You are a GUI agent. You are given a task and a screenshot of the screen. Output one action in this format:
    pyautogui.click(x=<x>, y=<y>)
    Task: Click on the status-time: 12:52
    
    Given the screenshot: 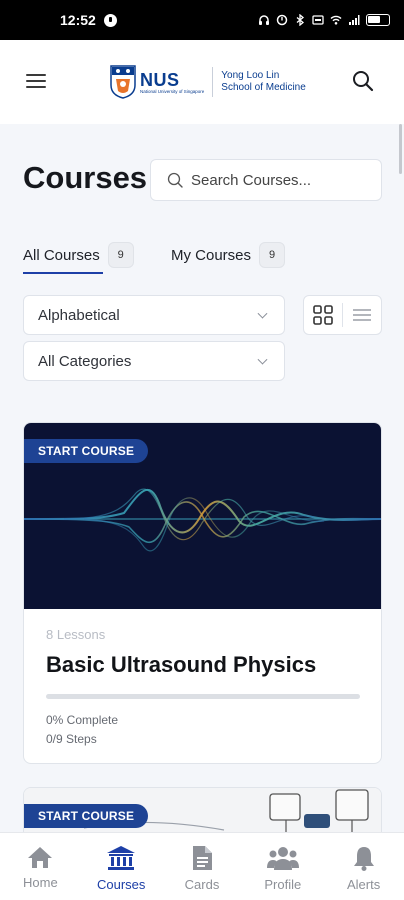 What is the action you would take?
    pyautogui.click(x=78, y=20)
    